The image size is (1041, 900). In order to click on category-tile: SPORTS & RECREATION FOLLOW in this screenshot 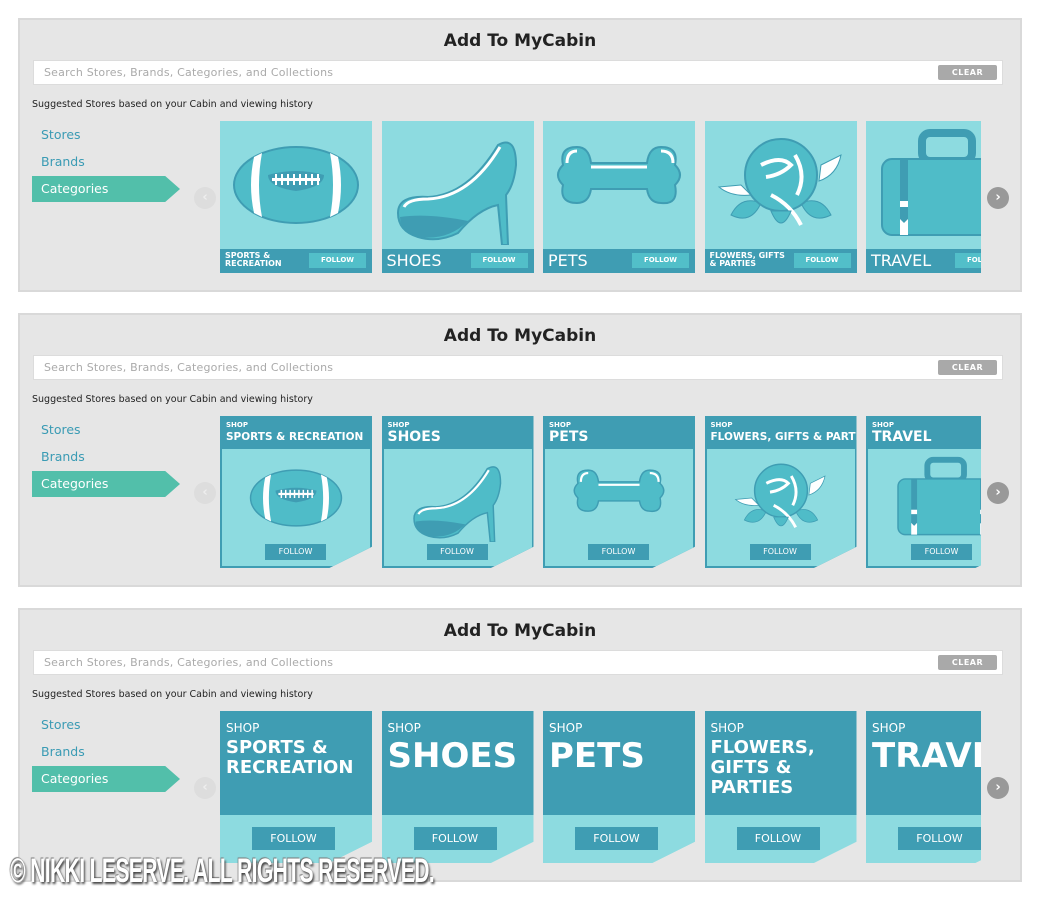, I will do `click(296, 197)`.